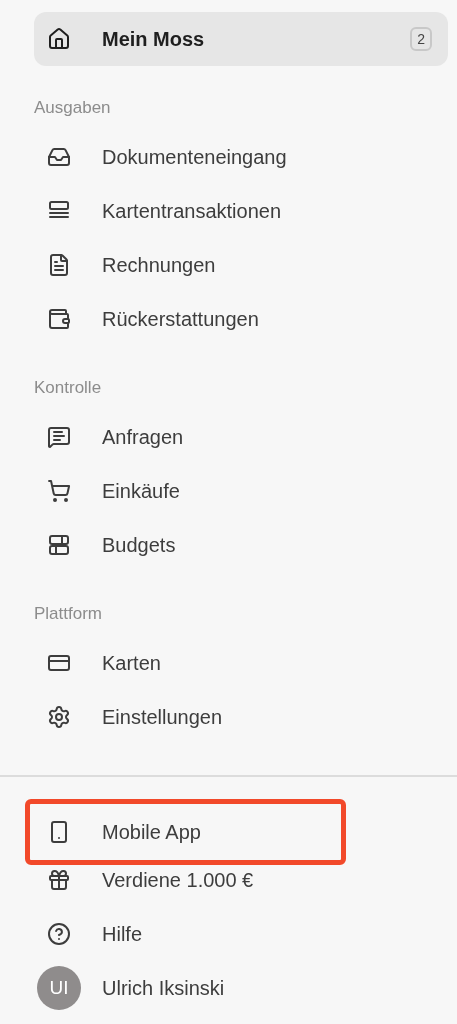 The image size is (457, 1024). Describe the element at coordinates (73, 108) in the screenshot. I see `section-heading: Ausgaben` at that location.